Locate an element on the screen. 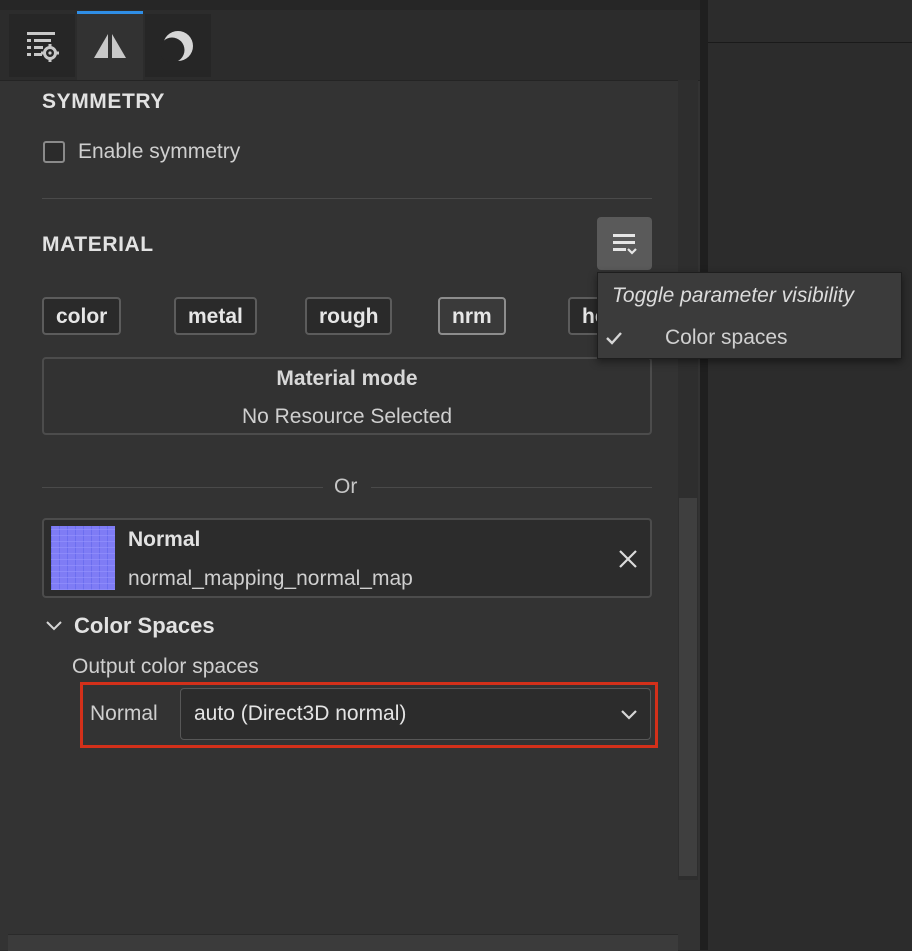  parameter-visibility-menu: Toggle parameter visibility Color spaces is located at coordinates (749, 315).